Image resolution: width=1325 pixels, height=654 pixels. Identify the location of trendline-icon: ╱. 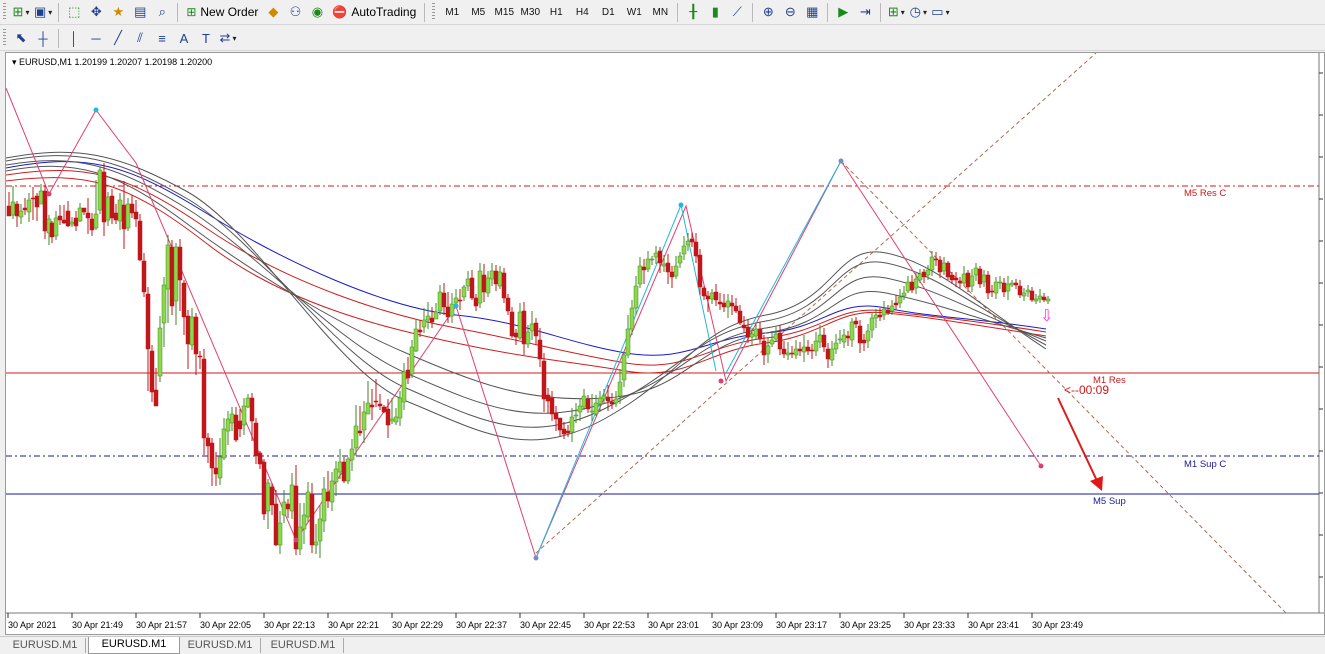
(118, 38).